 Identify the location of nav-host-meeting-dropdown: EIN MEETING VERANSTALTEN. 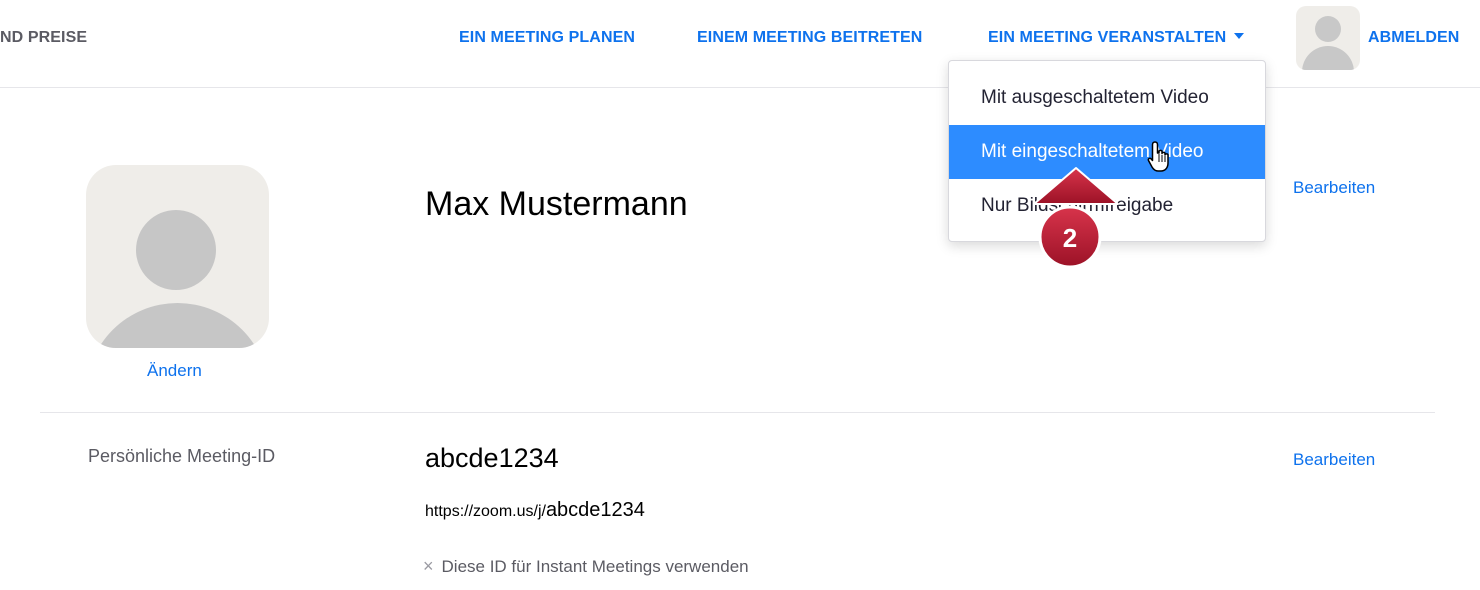
(1116, 38).